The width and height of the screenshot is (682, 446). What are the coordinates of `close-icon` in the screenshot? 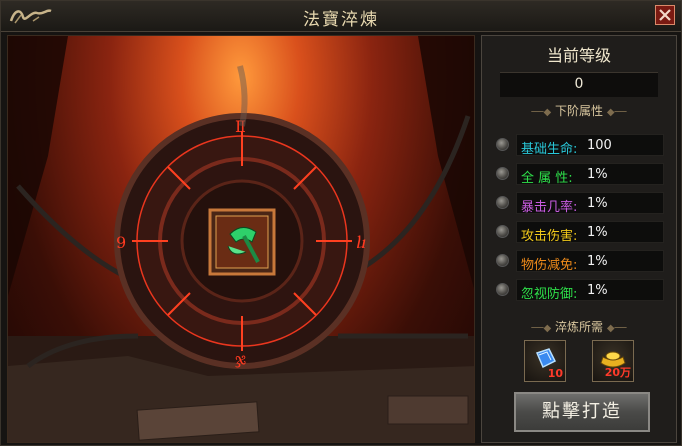 It's located at (665, 15).